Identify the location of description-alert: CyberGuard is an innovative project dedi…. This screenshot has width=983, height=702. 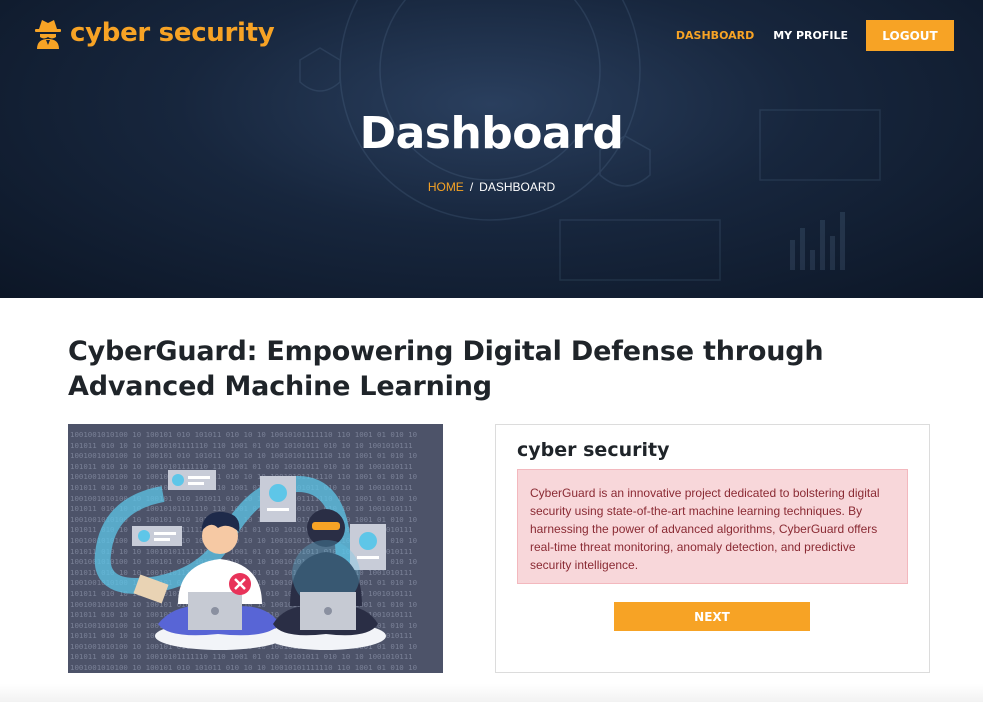
(712, 526).